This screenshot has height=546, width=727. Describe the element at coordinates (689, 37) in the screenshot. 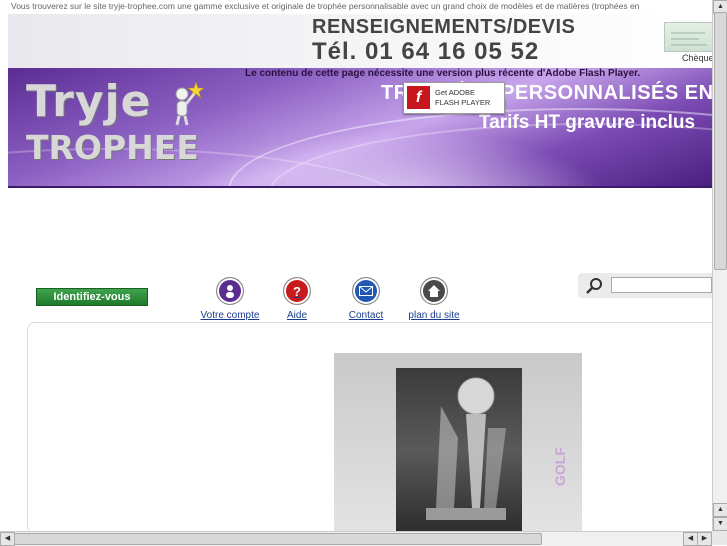

I see `cheque-icon` at that location.